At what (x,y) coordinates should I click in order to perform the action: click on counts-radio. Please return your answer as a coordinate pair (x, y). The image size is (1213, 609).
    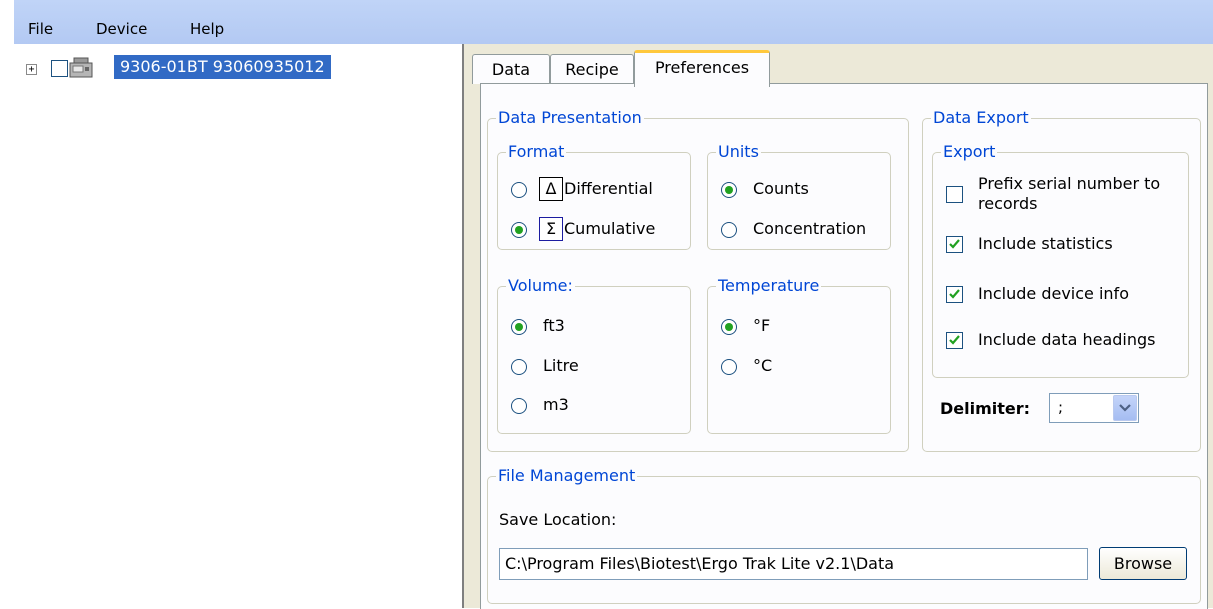
    Looking at the image, I should click on (729, 190).